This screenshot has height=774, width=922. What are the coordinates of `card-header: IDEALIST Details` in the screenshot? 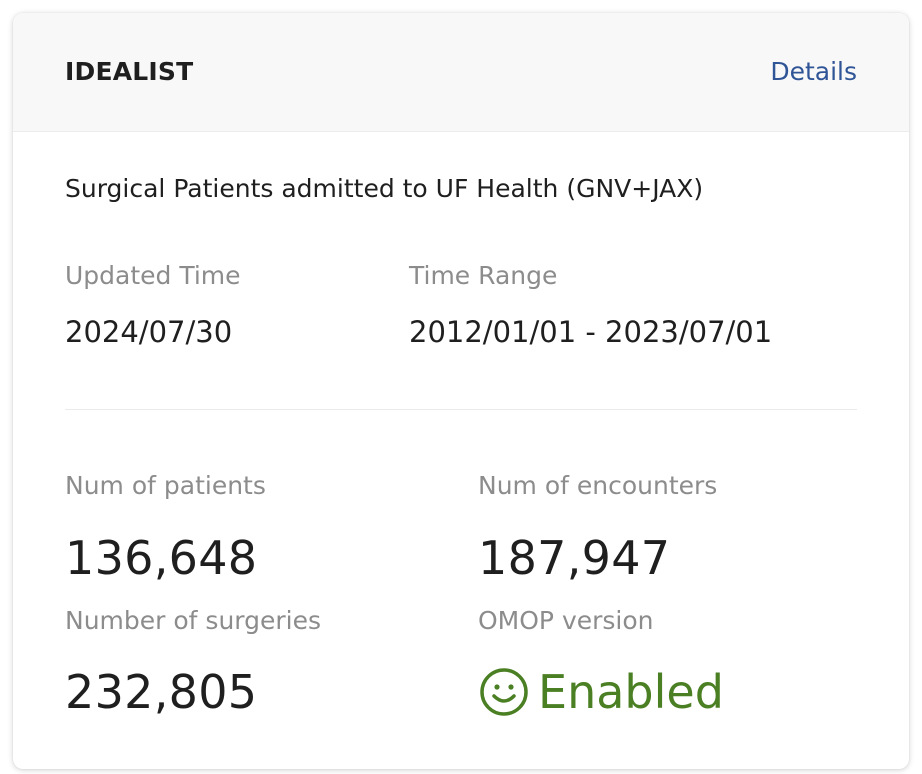 It's located at (461, 72).